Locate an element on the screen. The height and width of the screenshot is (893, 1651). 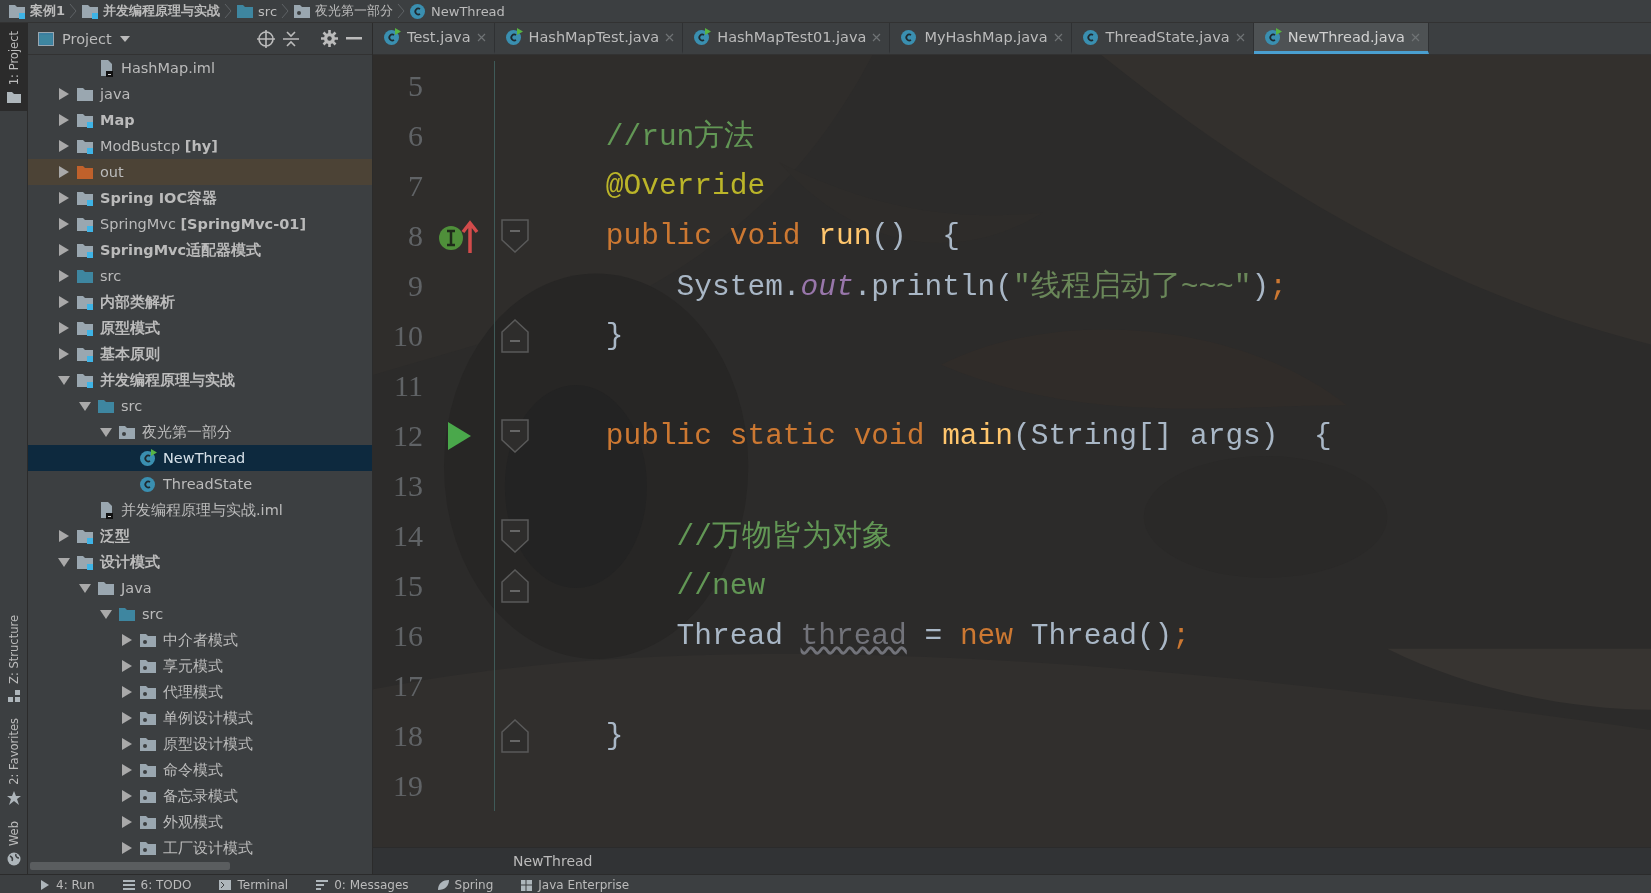
breadcrumb-item: NewThread is located at coordinates (468, 11).